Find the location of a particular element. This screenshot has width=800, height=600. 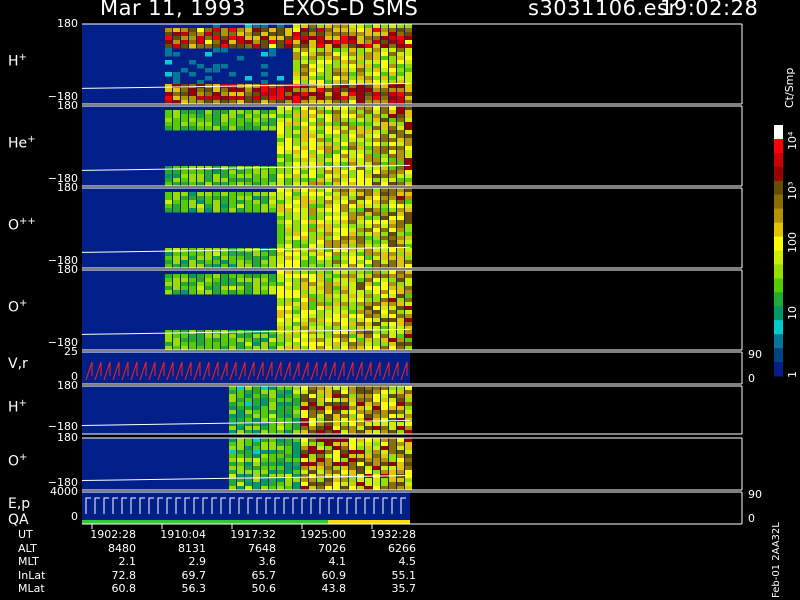

quality-flag-segment is located at coordinates (123, 522).